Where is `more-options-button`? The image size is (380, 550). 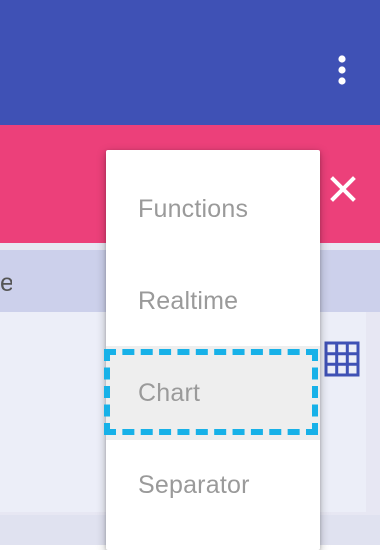
more-options-button is located at coordinates (342, 70).